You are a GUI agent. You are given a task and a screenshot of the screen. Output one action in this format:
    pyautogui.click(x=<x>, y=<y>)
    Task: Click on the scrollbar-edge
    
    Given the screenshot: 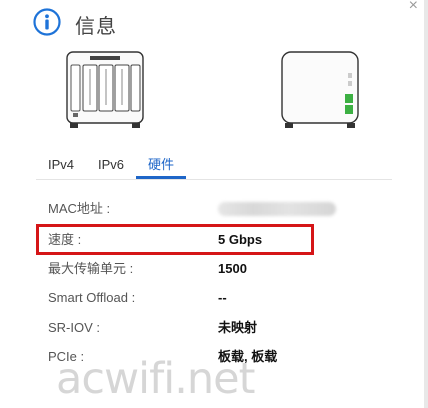 What is the action you would take?
    pyautogui.click(x=426, y=204)
    